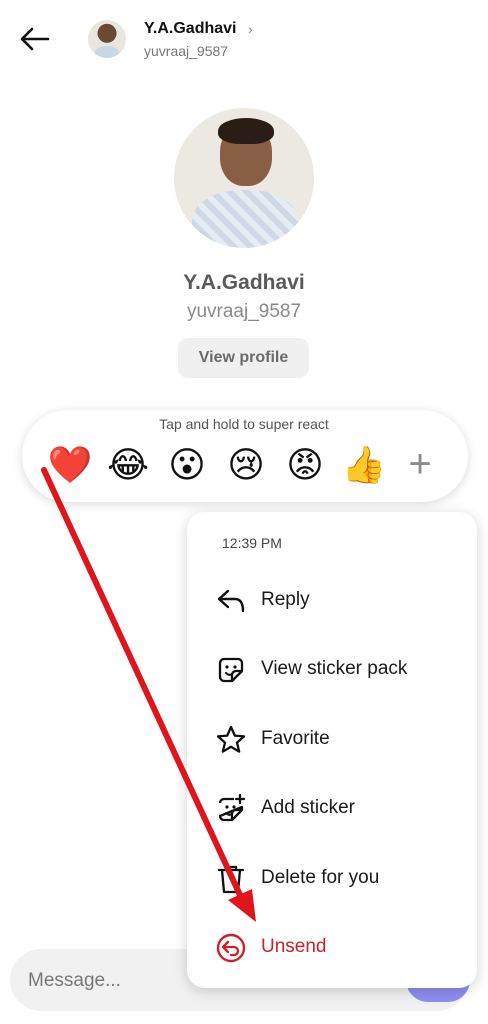  Describe the element at coordinates (320, 877) in the screenshot. I see `menu-item-label: Delete for you` at that location.